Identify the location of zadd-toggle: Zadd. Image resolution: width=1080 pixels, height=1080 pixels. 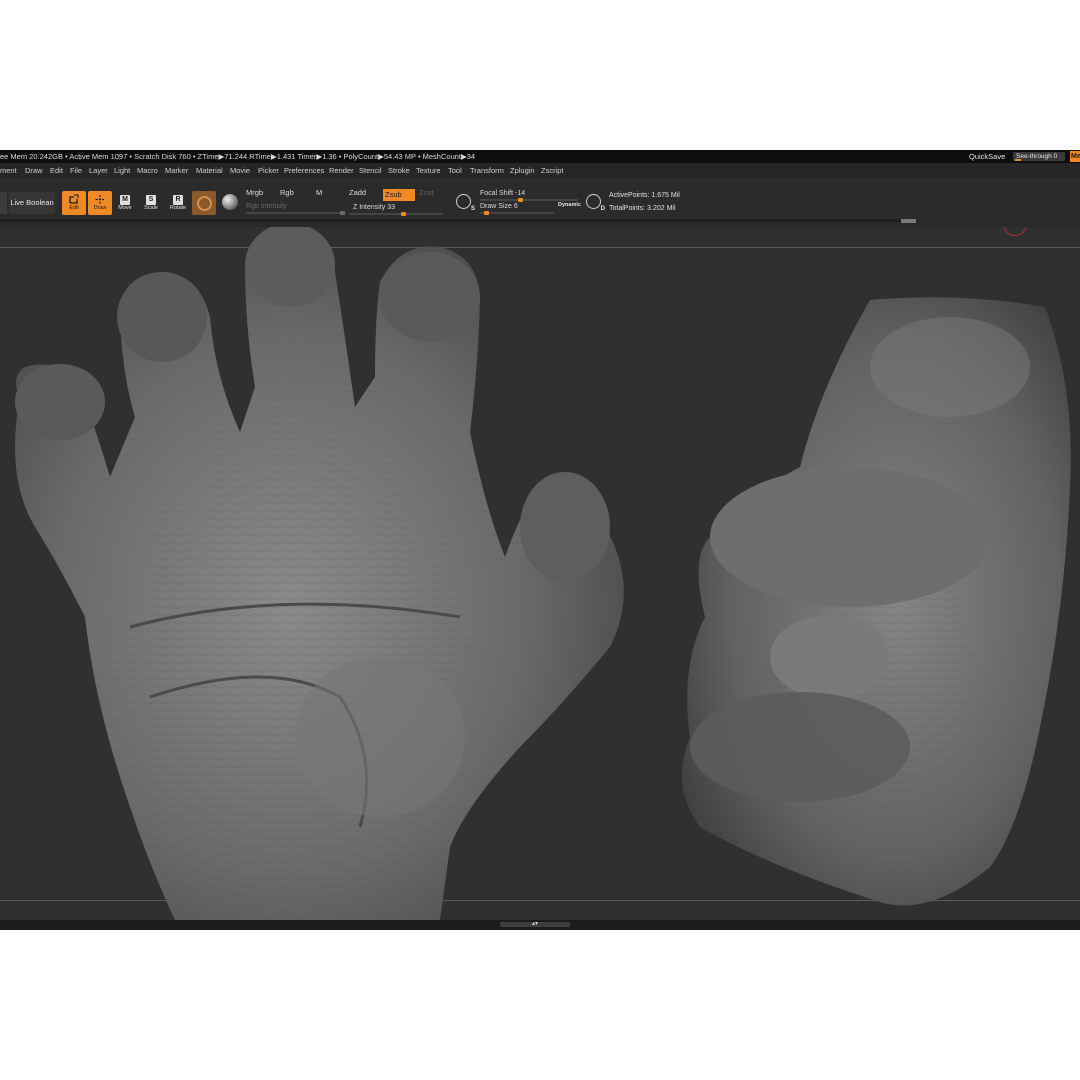
(357, 192).